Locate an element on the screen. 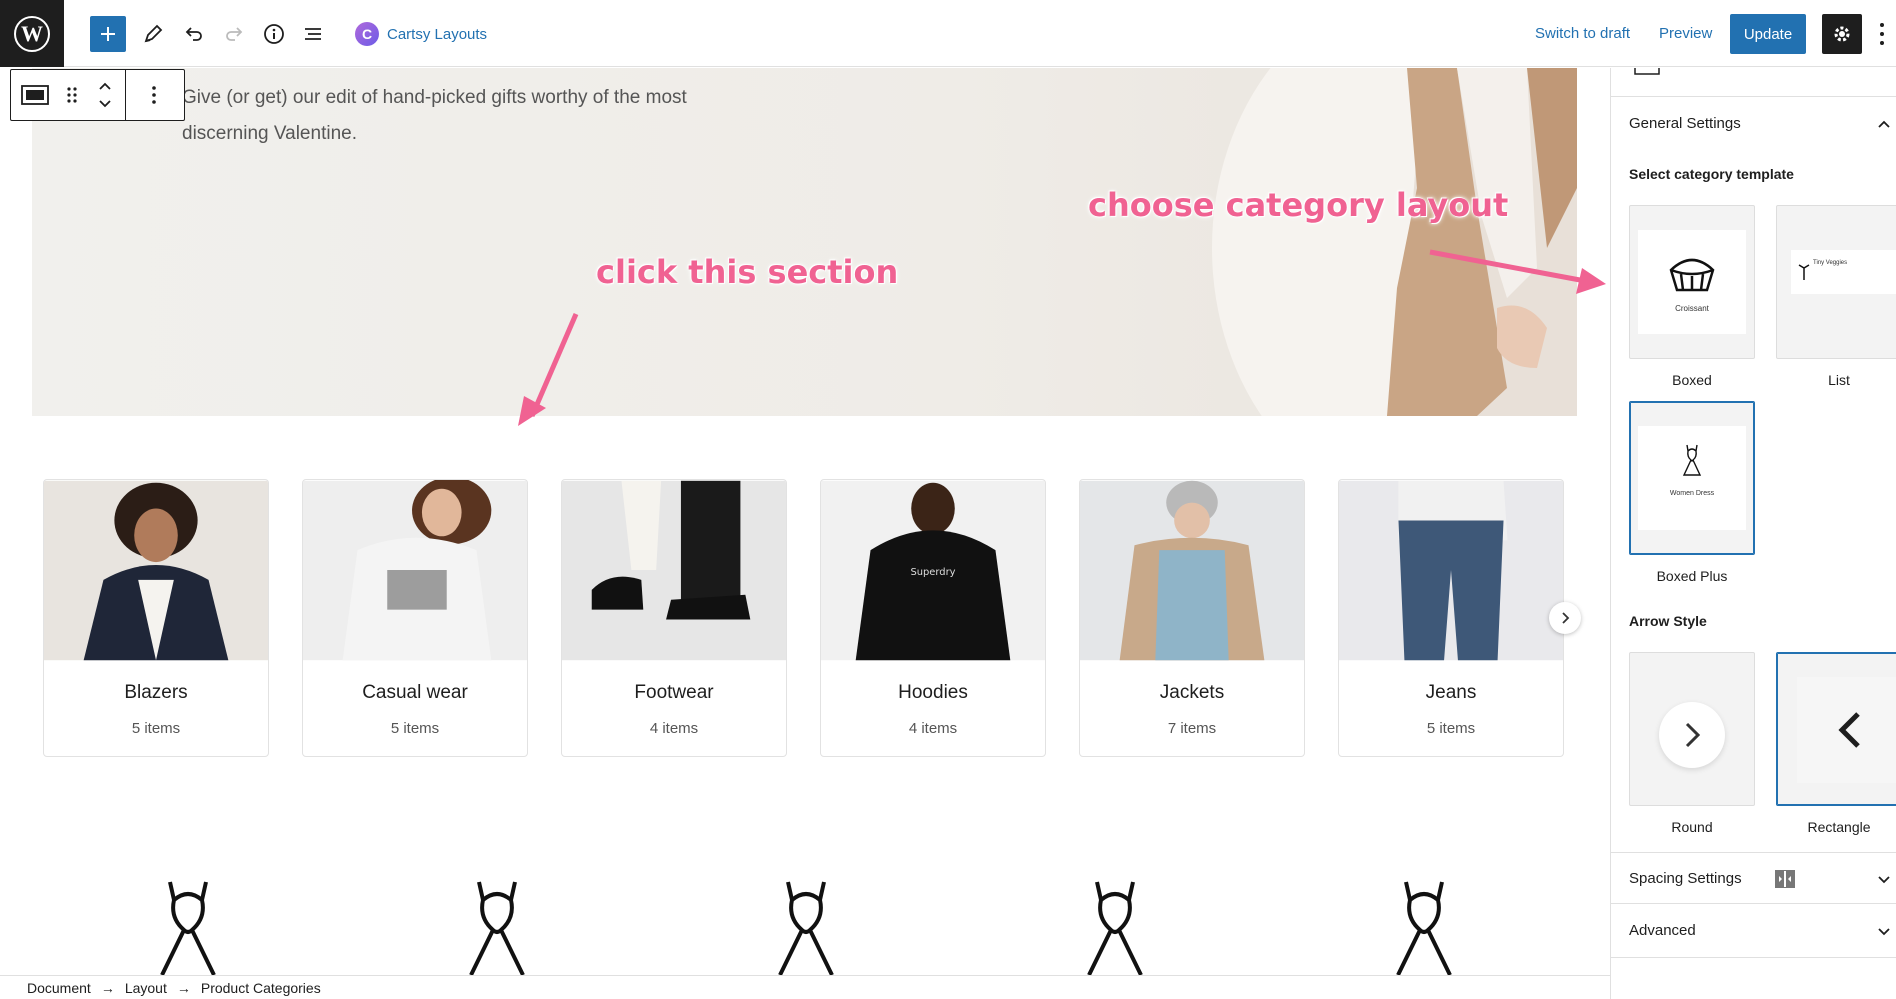 Image resolution: width=1896 pixels, height=999 pixels. options-menu-icon is located at coordinates (1882, 34).